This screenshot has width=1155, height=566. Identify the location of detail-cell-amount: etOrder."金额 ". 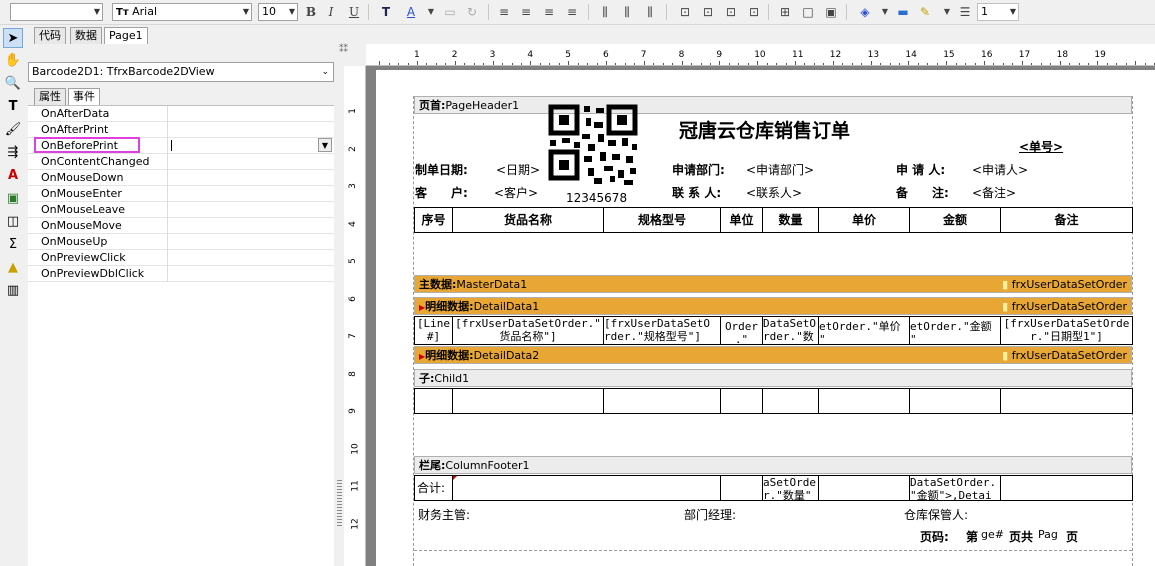
(955, 330).